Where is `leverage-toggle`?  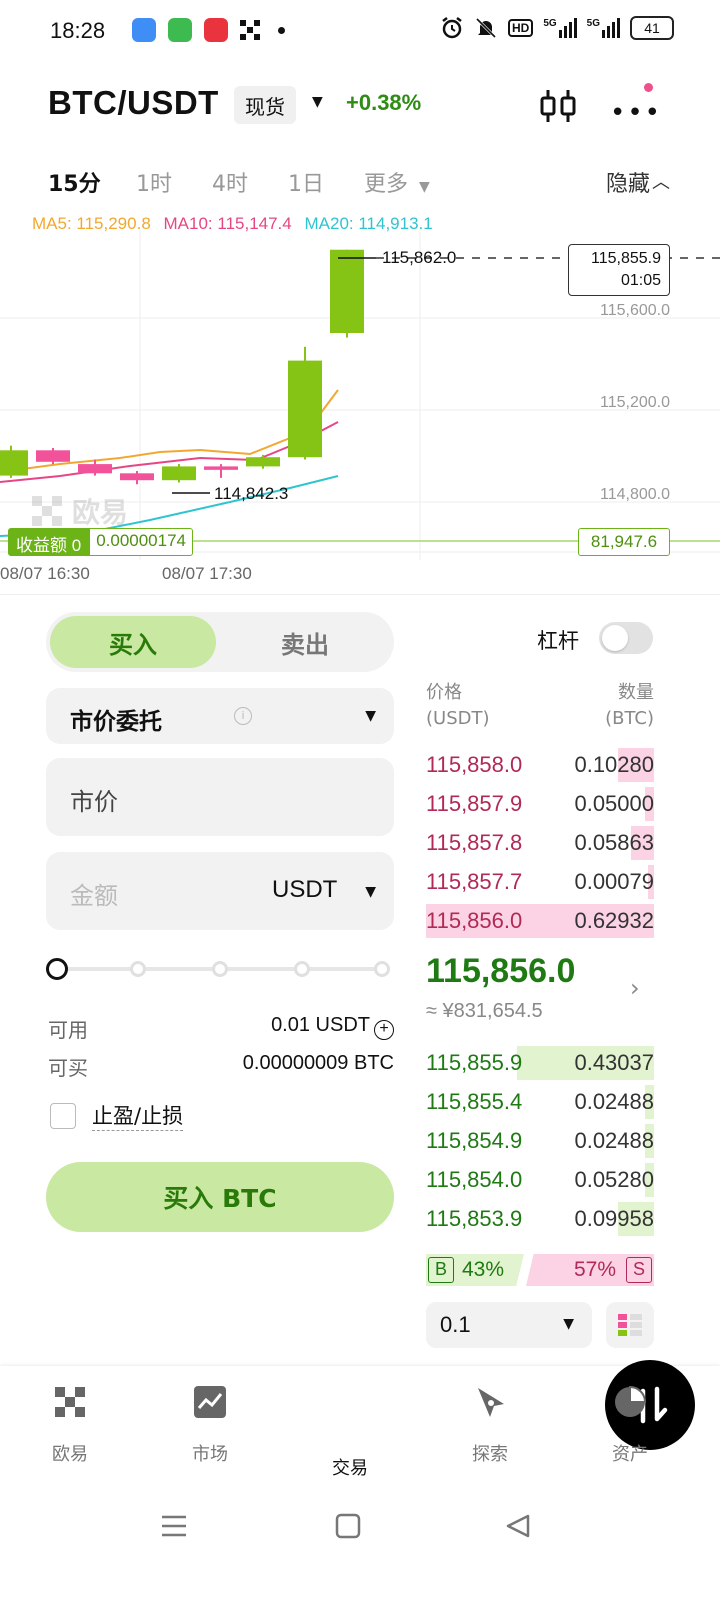 leverage-toggle is located at coordinates (626, 638).